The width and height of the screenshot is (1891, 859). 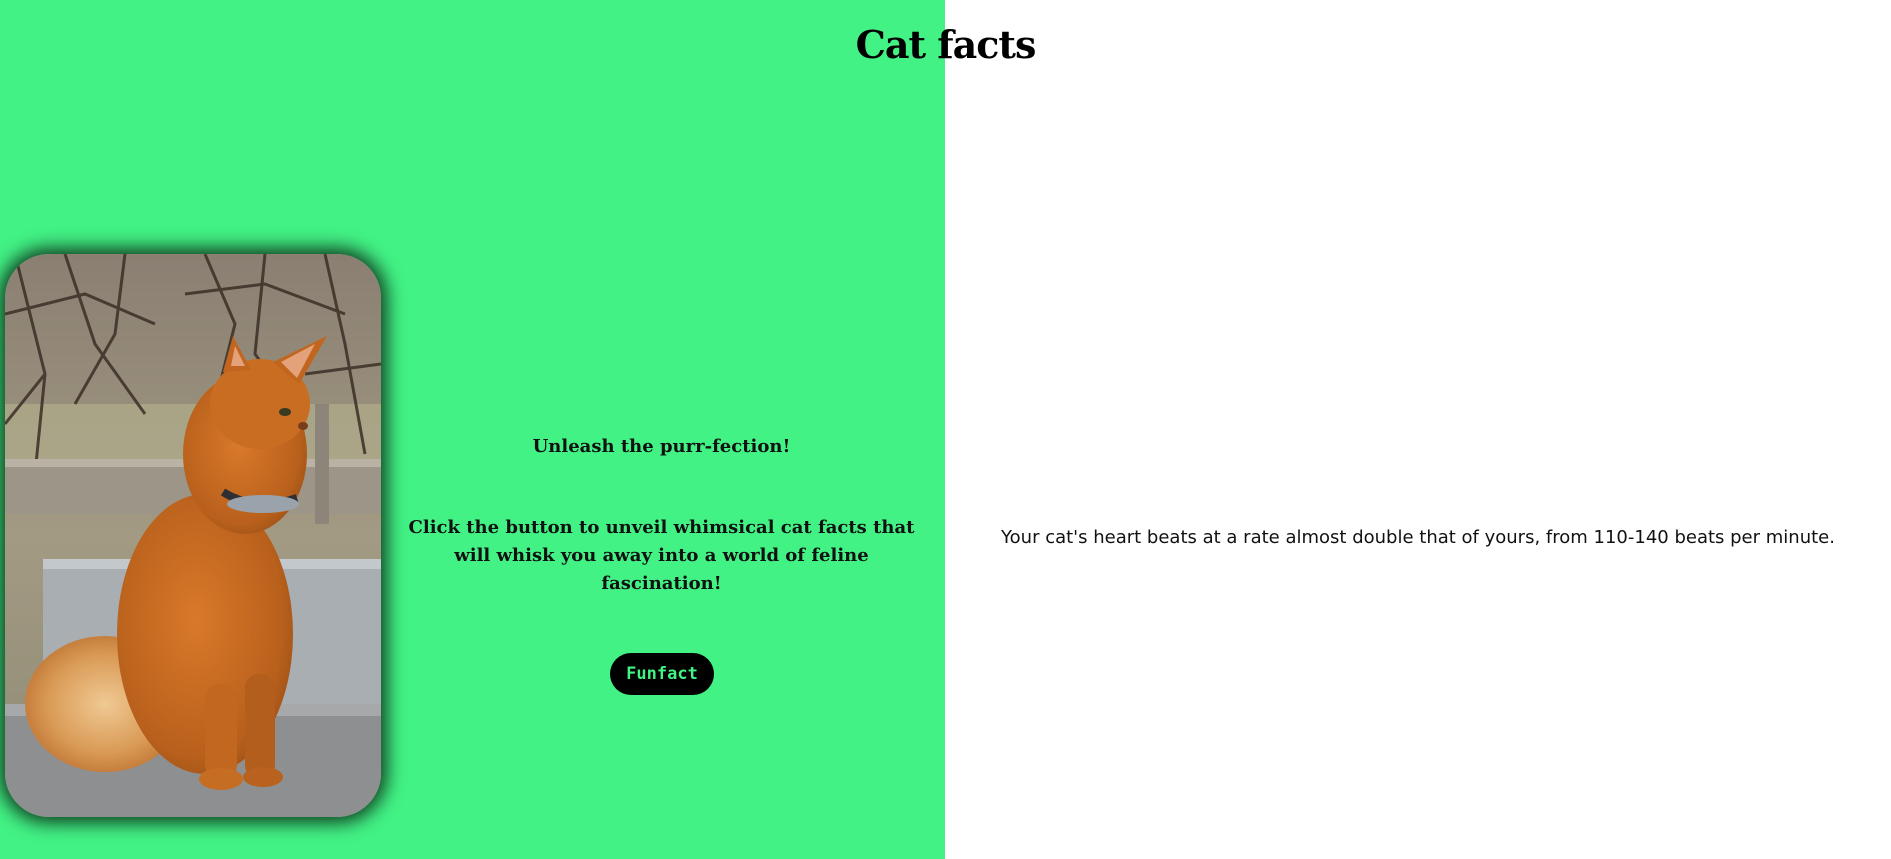 I want to click on page-title: Cat facts, so click(x=946, y=44).